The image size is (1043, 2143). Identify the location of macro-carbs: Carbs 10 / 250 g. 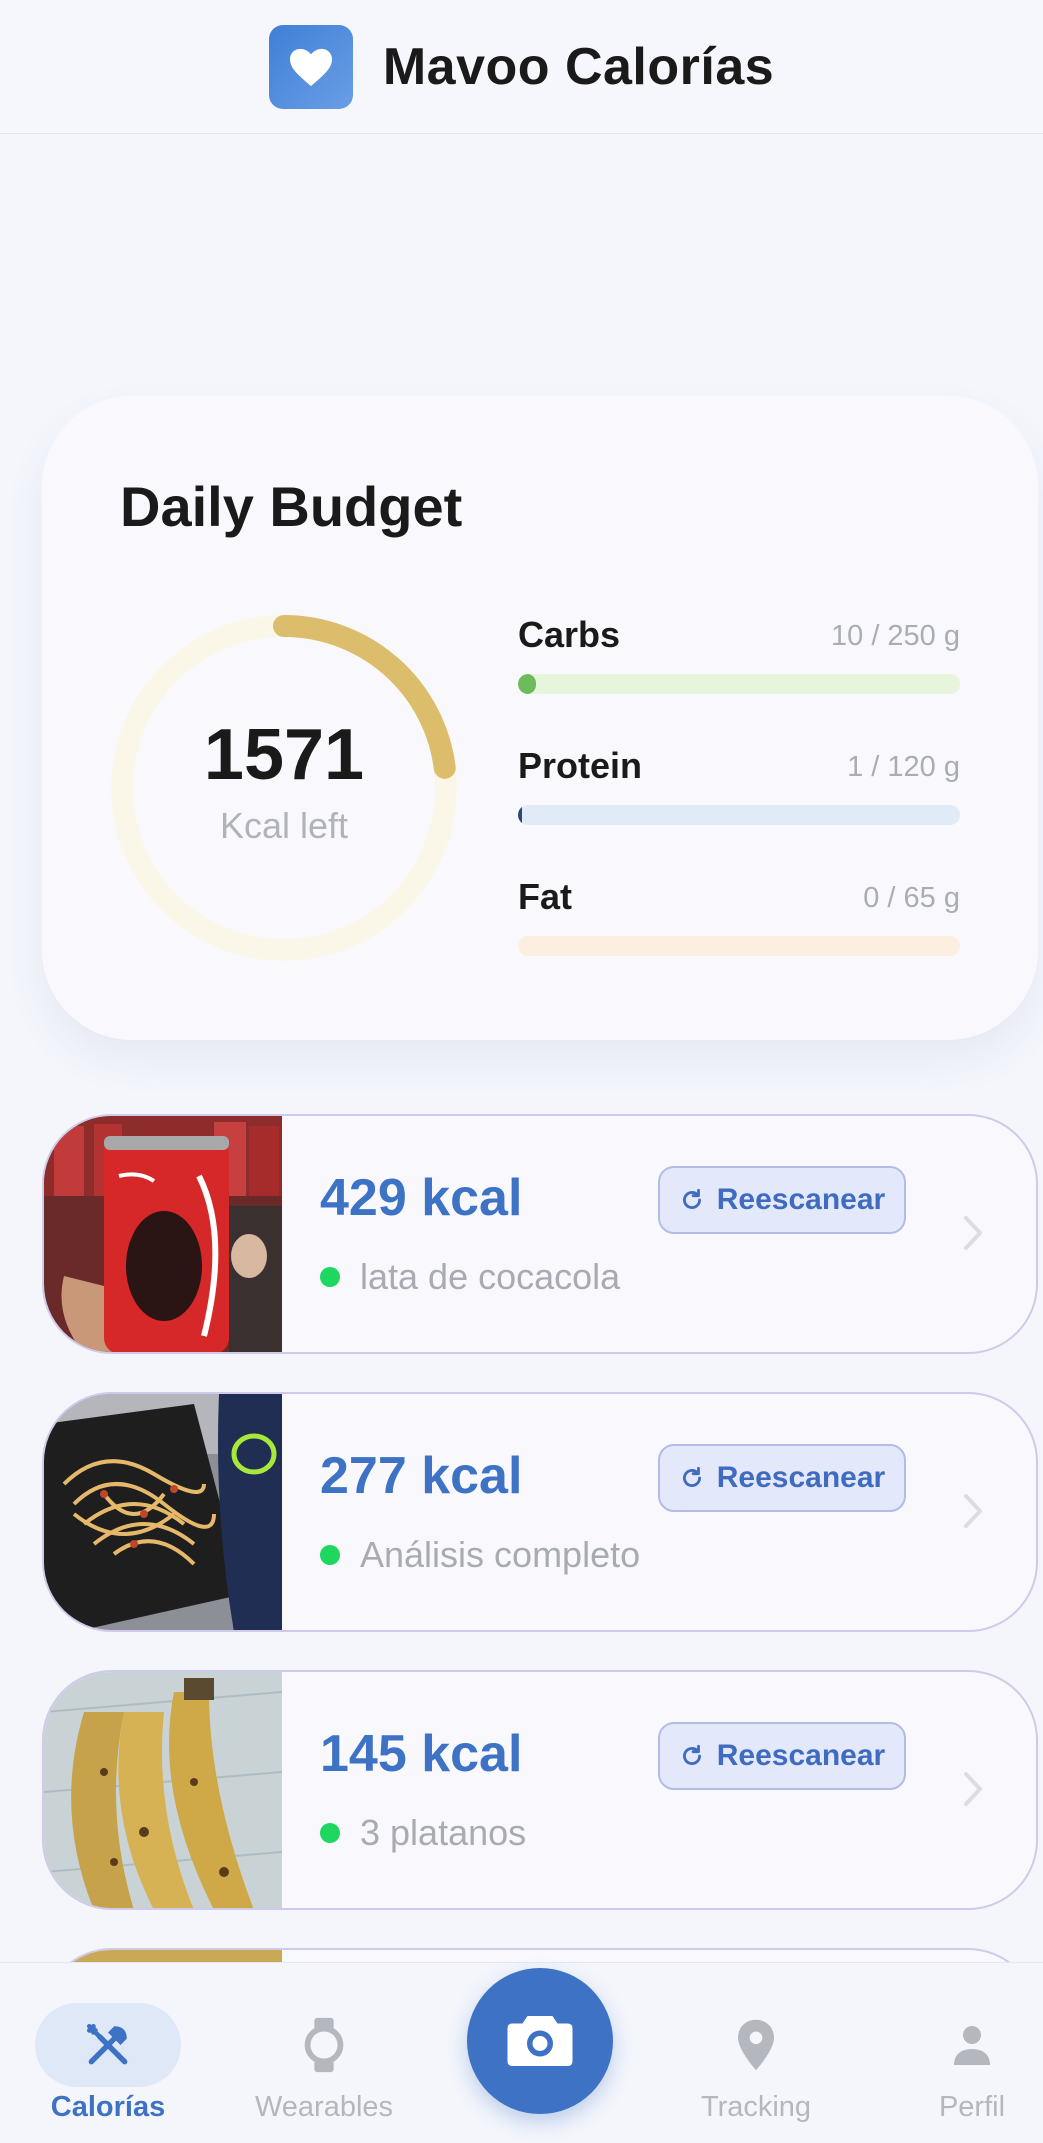
(739, 679).